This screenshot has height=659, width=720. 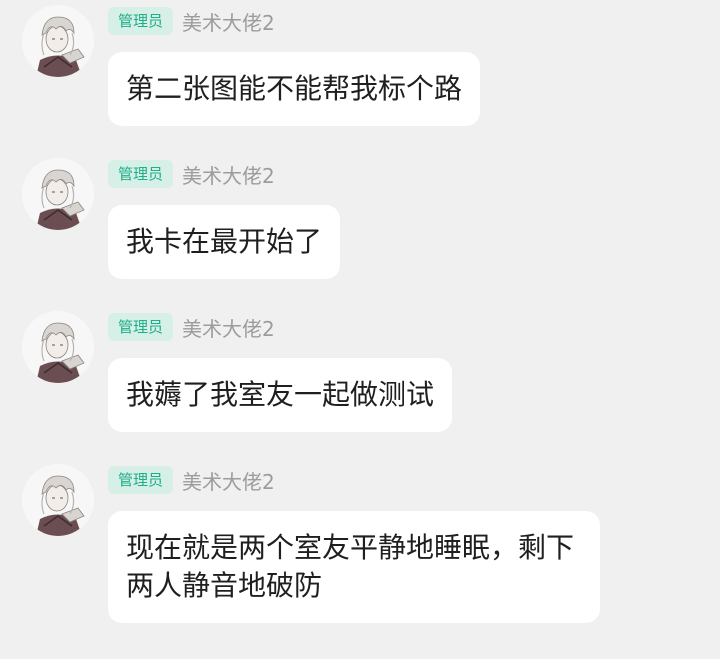 I want to click on message-bubble: 第二张图能不能帮我标个路, so click(x=294, y=89).